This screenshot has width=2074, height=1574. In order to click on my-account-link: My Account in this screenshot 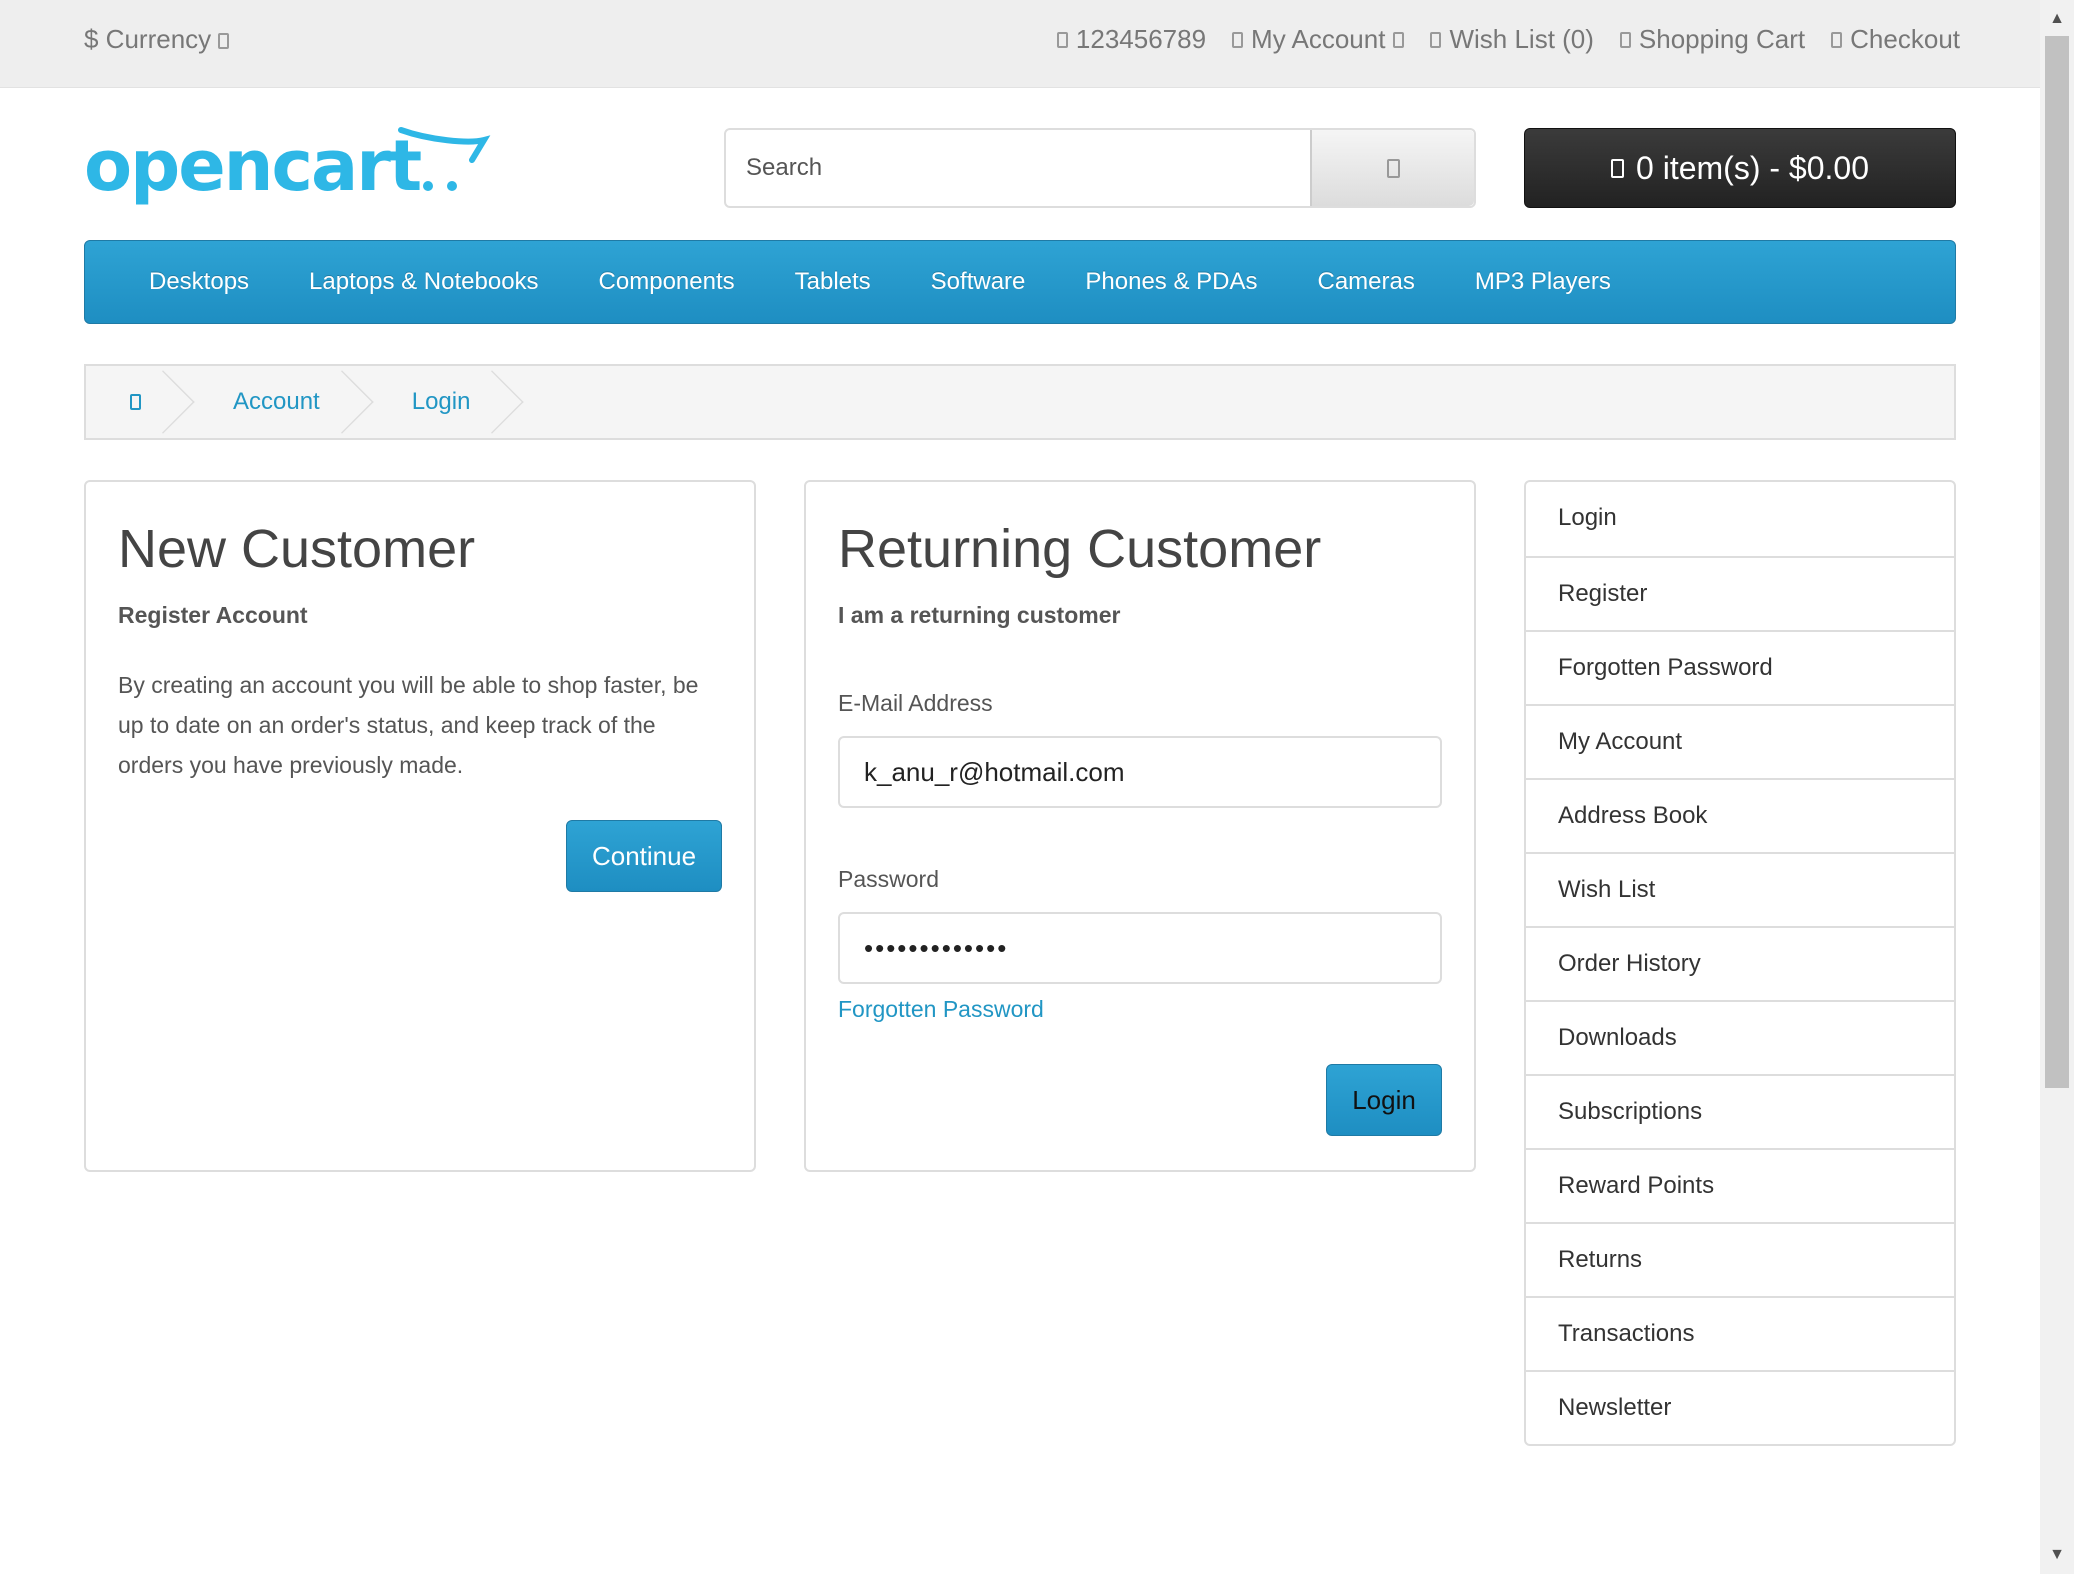, I will do `click(1318, 39)`.